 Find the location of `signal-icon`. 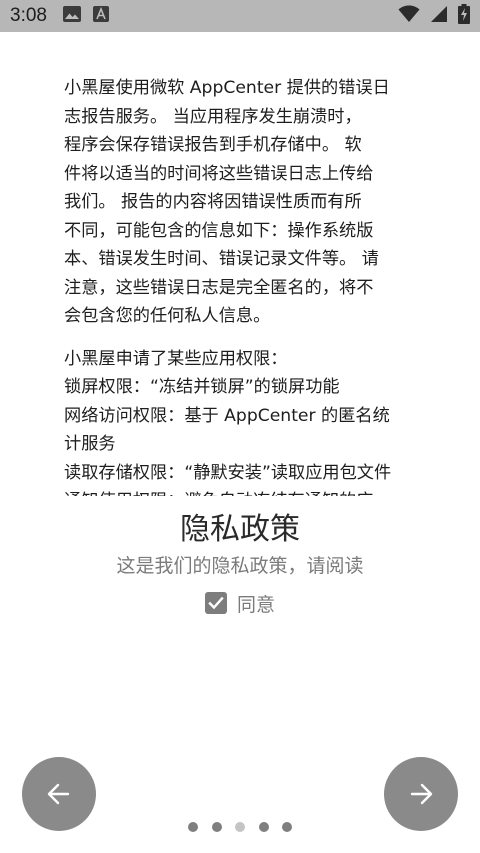

signal-icon is located at coordinates (439, 16).